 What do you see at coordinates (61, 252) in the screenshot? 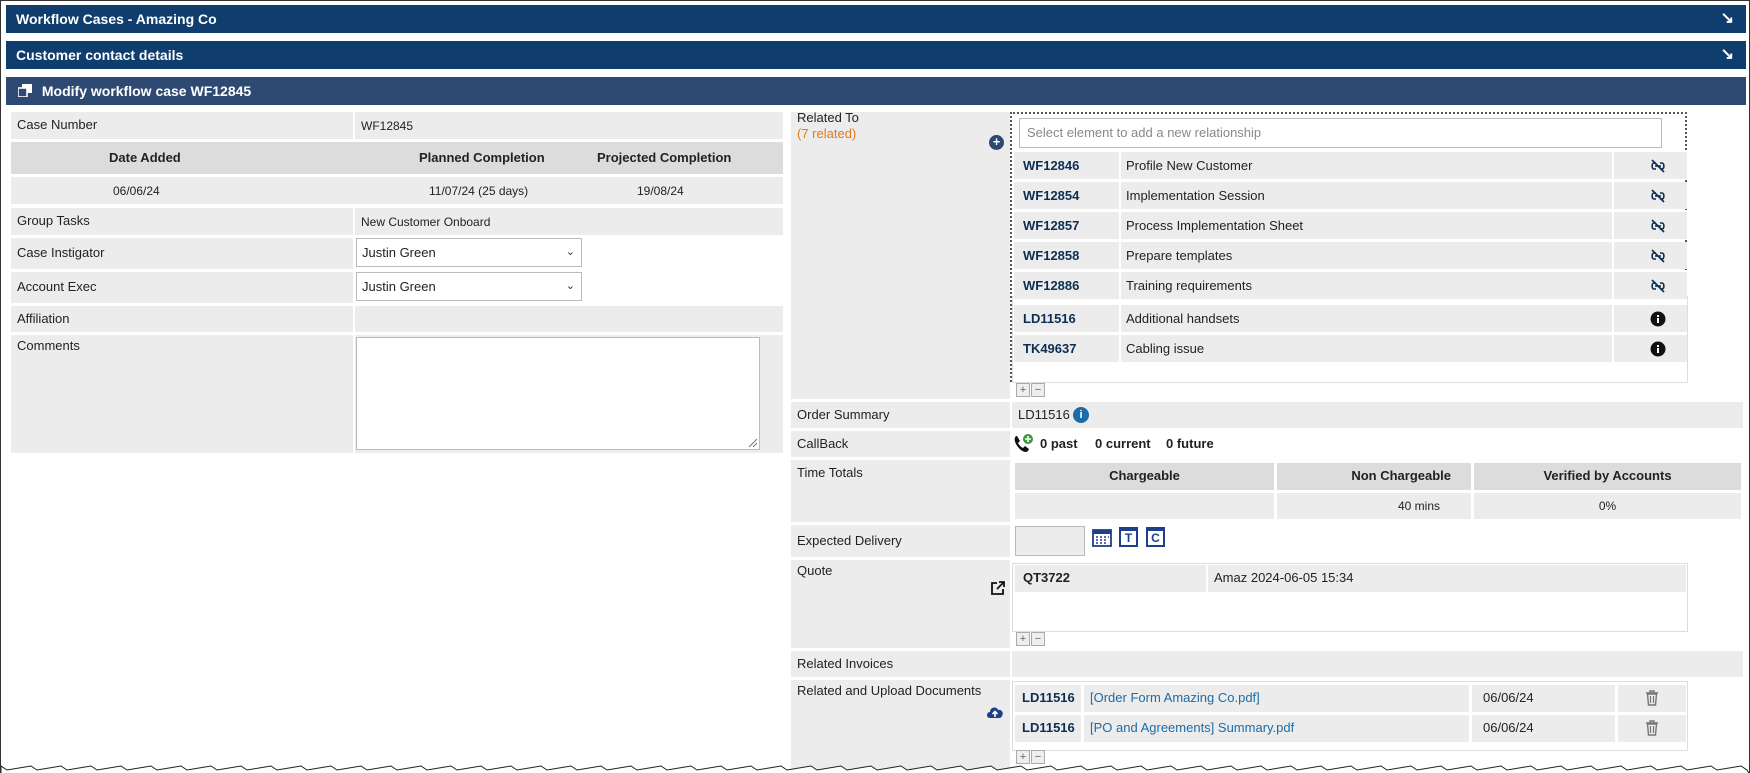
I see `instigator-label: Case Instigator` at bounding box center [61, 252].